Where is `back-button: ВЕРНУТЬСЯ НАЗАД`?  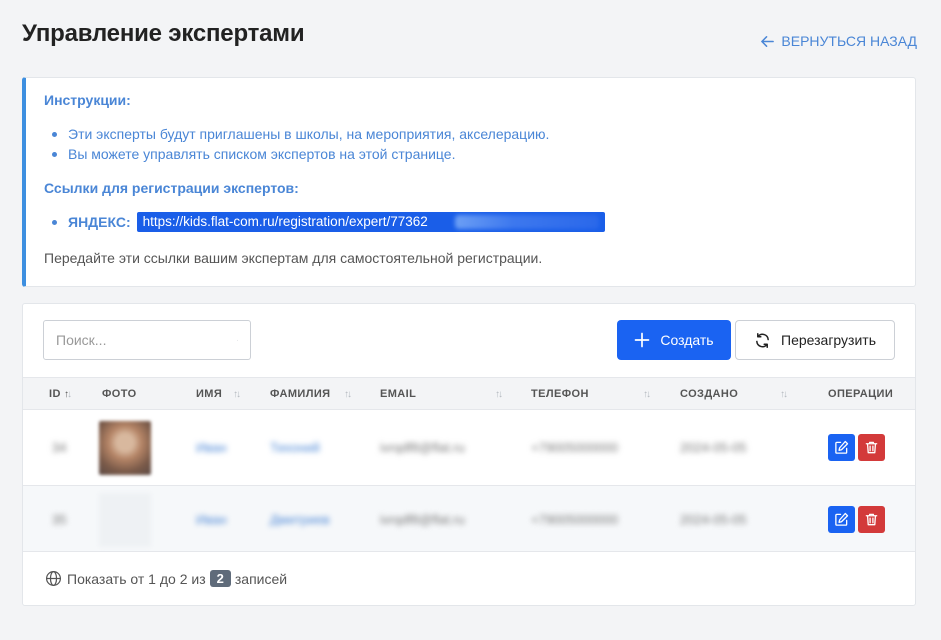 back-button: ВЕРНУТЬСЯ НАЗАД is located at coordinates (838, 41).